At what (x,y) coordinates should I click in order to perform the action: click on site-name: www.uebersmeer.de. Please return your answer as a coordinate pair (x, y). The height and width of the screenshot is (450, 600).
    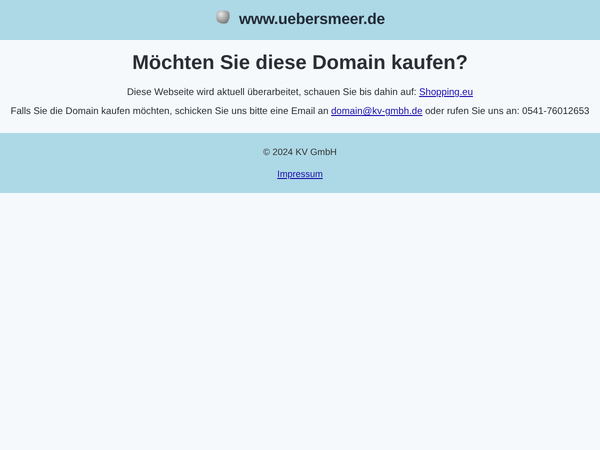
    Looking at the image, I should click on (312, 20).